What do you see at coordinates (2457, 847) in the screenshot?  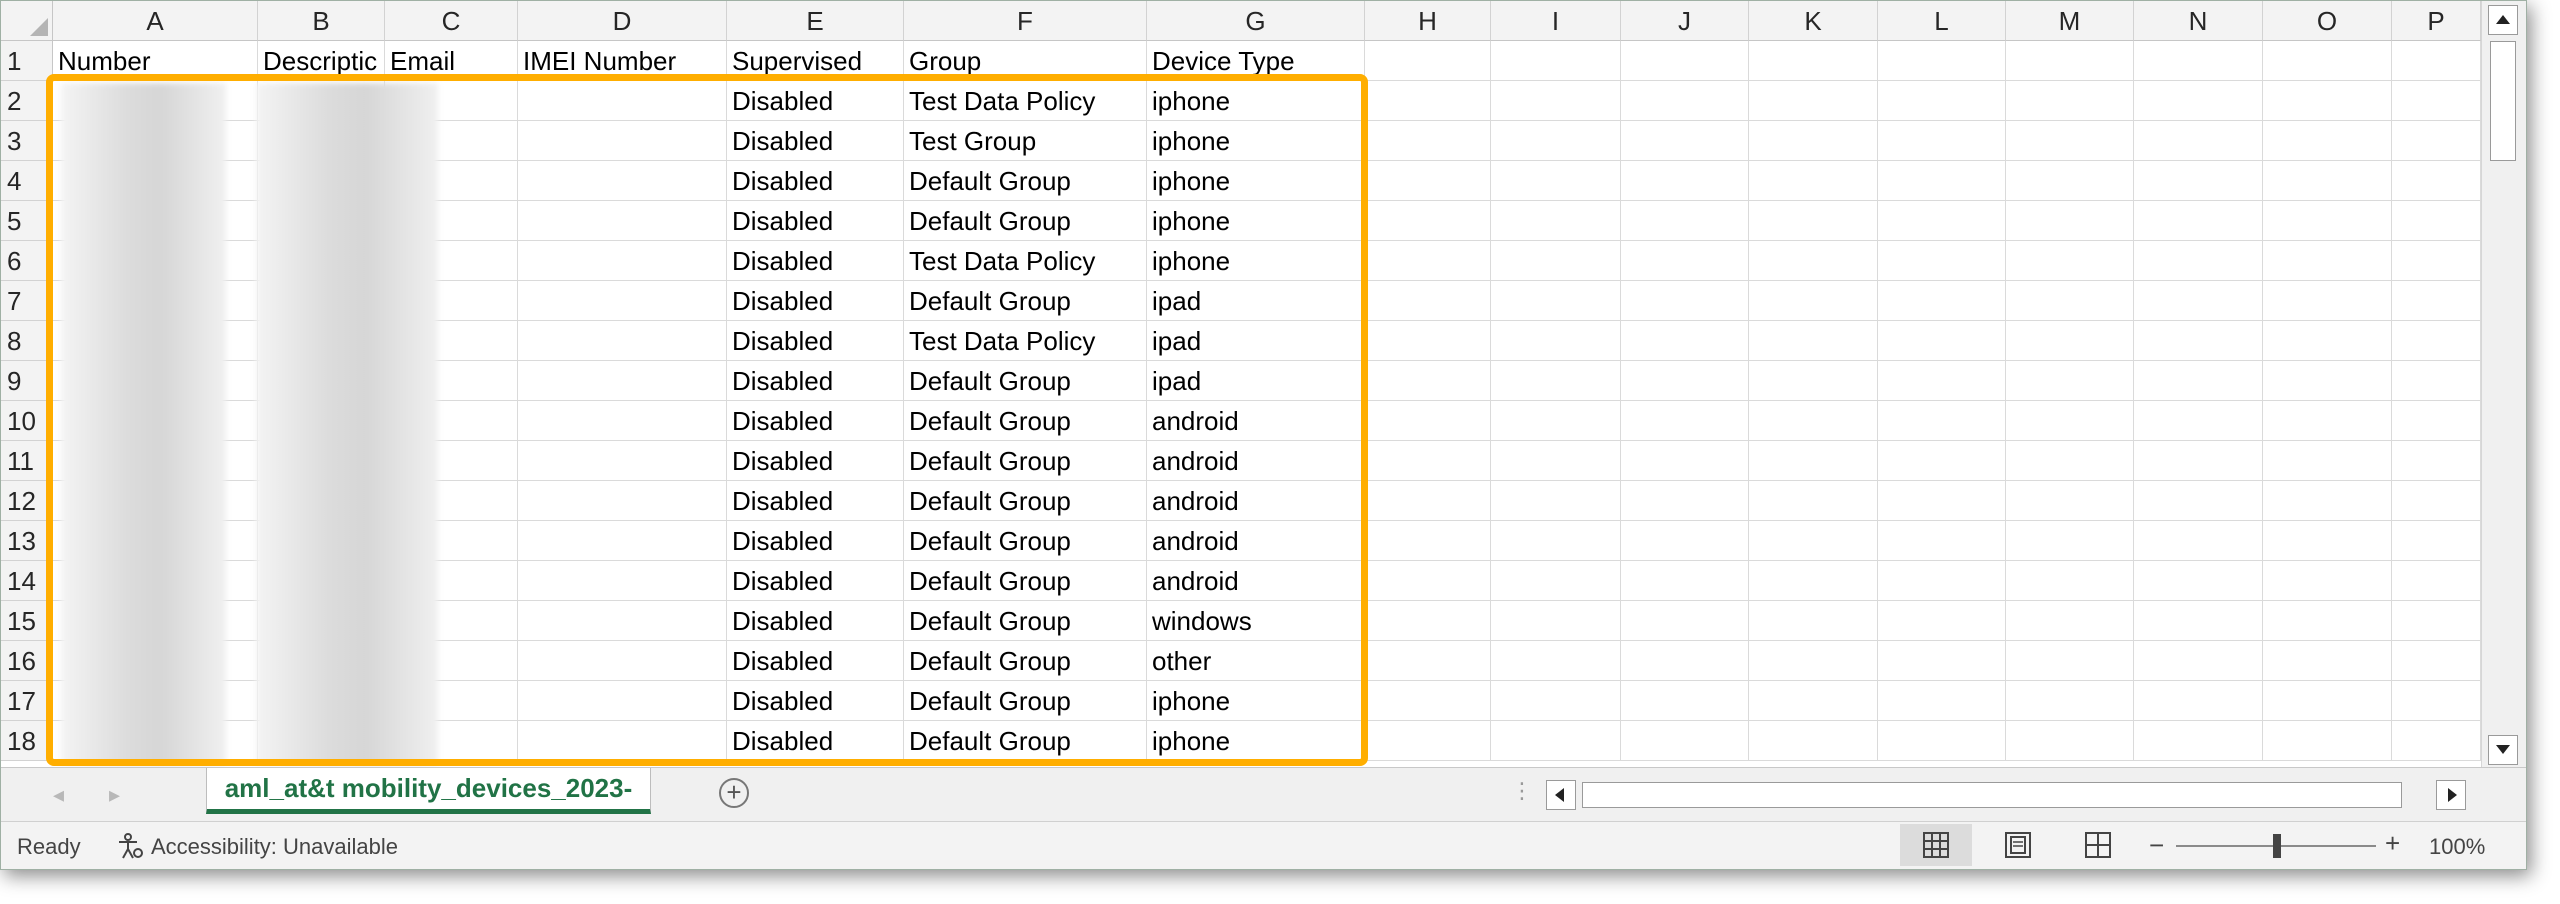 I see `zoom-percentage: 100%` at bounding box center [2457, 847].